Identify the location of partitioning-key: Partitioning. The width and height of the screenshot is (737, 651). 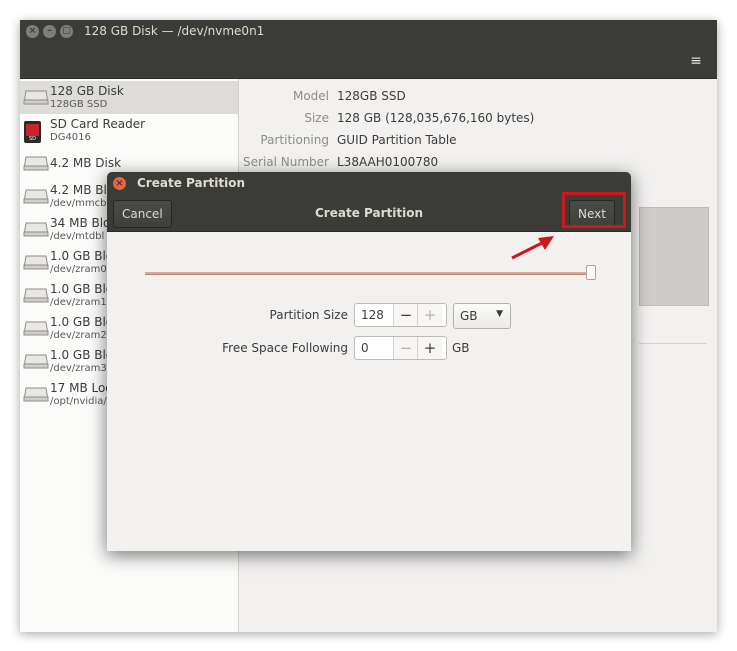
(294, 140).